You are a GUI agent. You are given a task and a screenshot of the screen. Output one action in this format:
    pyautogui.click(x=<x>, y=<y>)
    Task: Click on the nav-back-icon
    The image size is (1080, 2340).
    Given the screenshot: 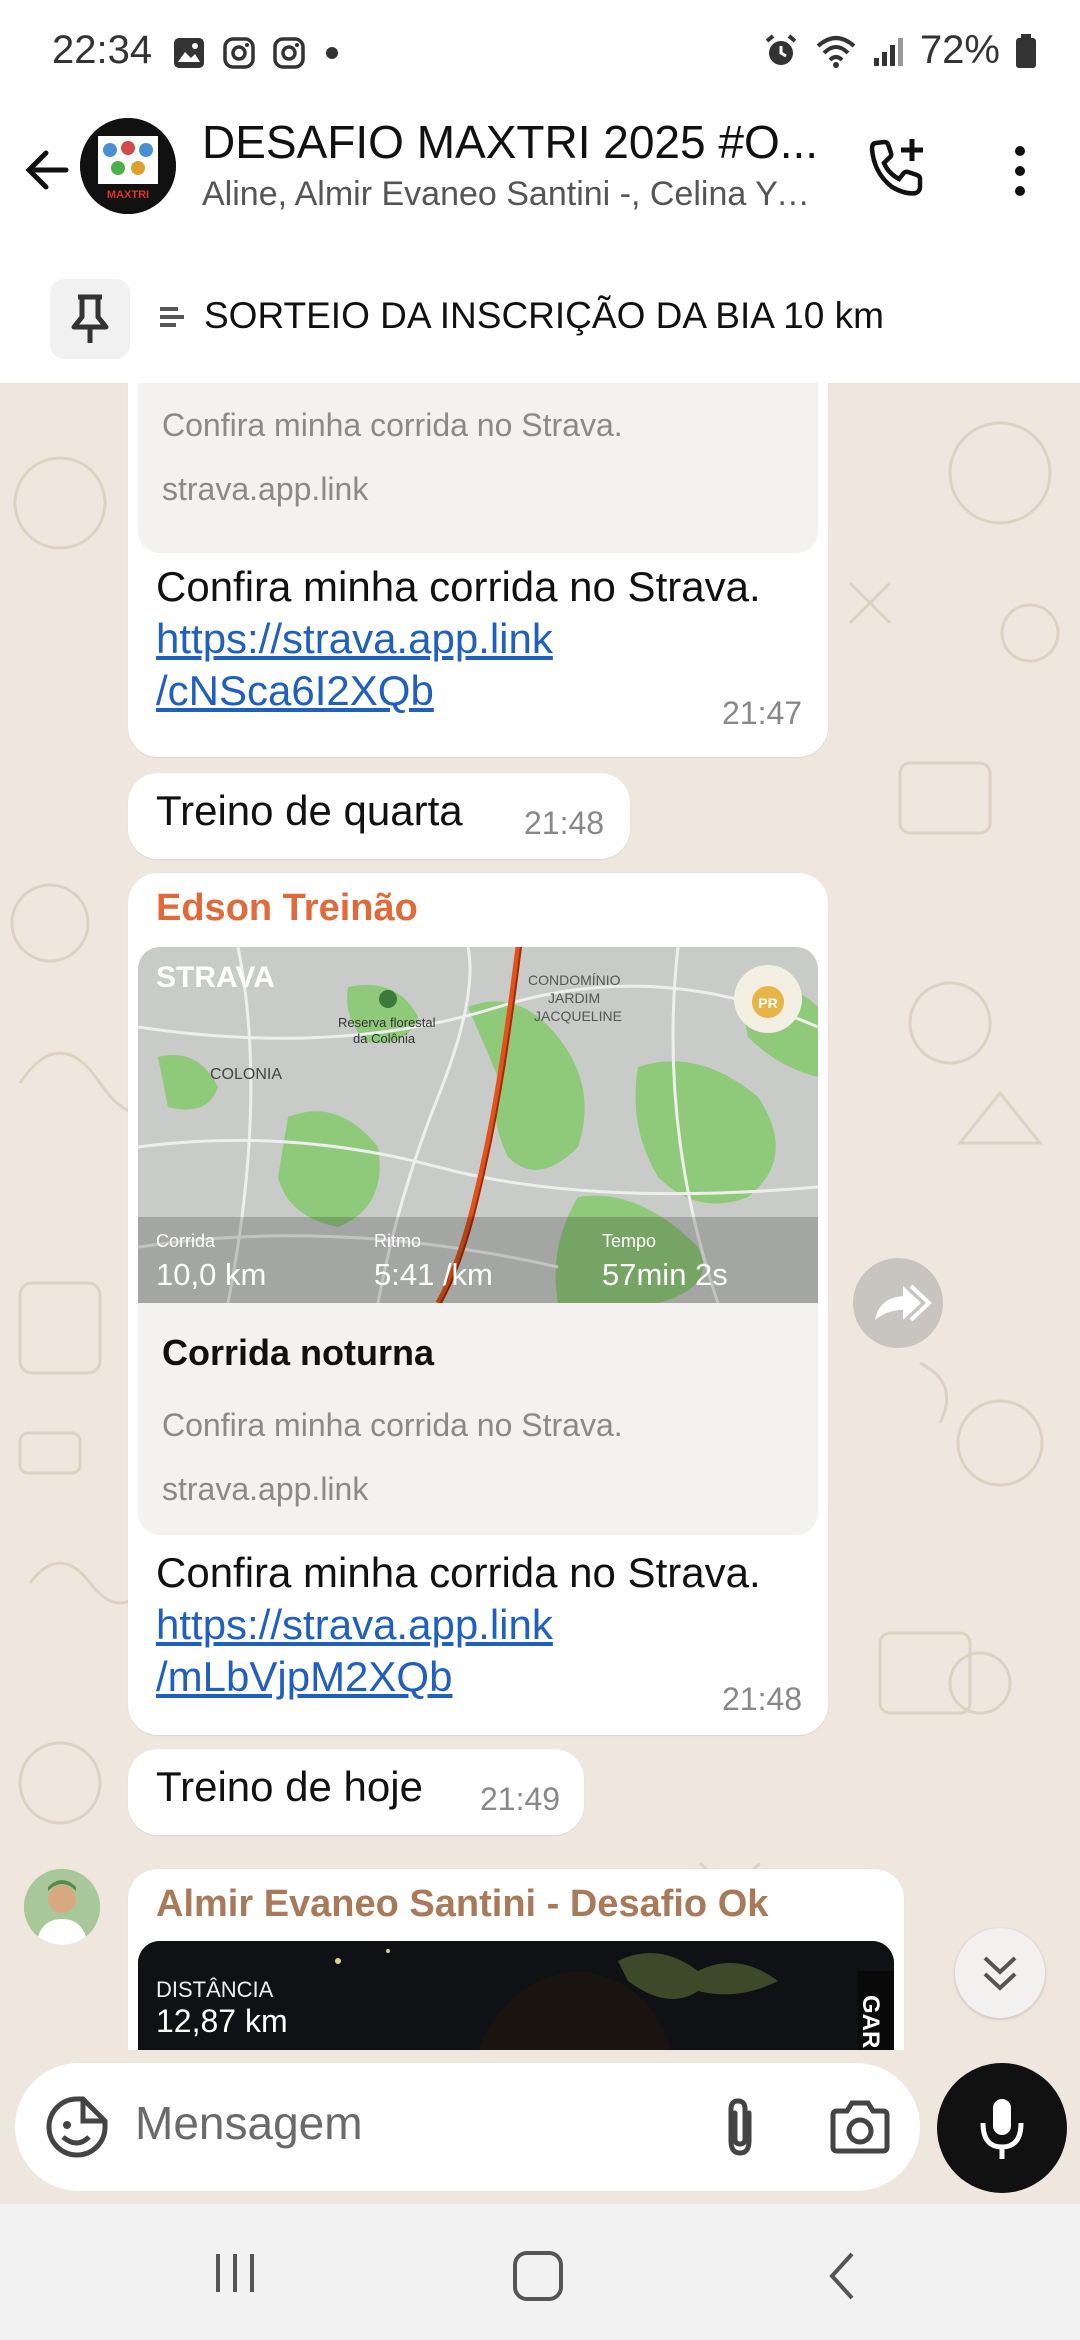 What is the action you would take?
    pyautogui.click(x=842, y=2276)
    